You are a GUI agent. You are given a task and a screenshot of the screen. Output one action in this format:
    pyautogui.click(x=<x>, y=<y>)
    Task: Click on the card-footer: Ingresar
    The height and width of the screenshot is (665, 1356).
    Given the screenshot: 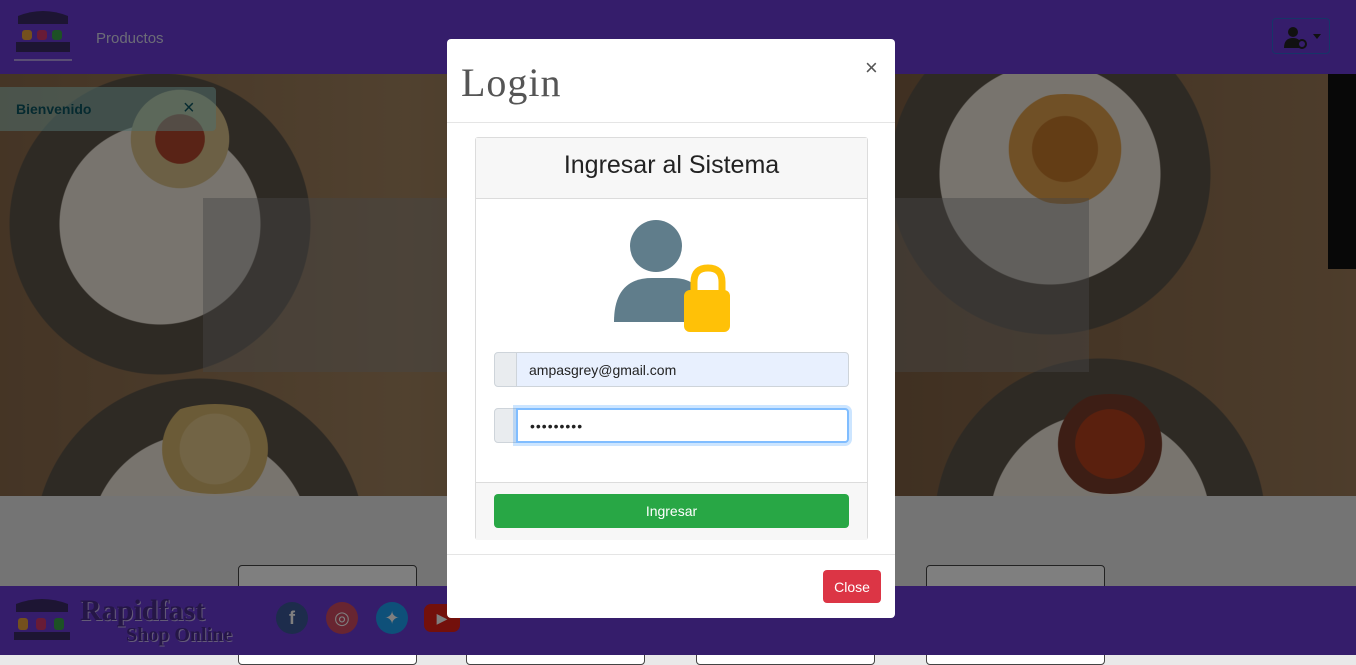 What is the action you would take?
    pyautogui.click(x=671, y=511)
    